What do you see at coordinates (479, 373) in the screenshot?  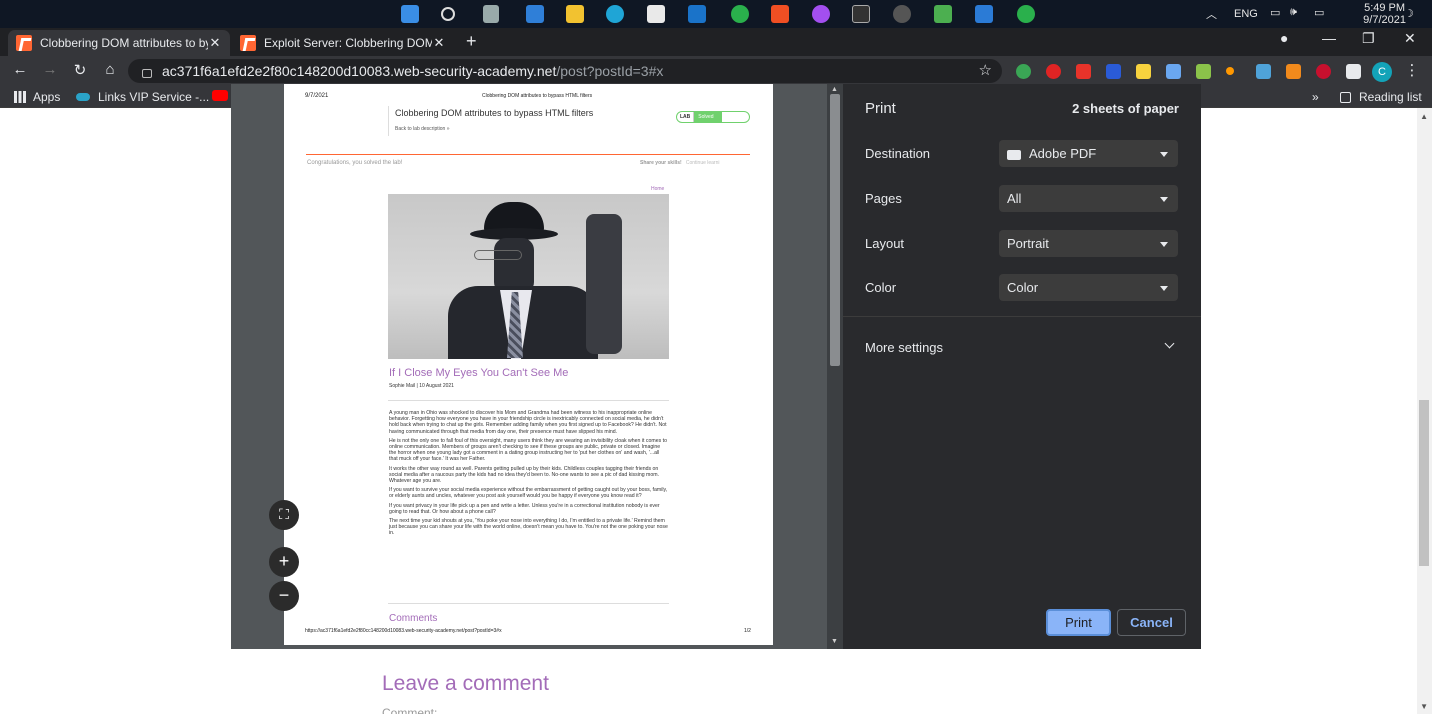 I see `preview-post-title: If I Close My Eyes You Can't See Me` at bounding box center [479, 373].